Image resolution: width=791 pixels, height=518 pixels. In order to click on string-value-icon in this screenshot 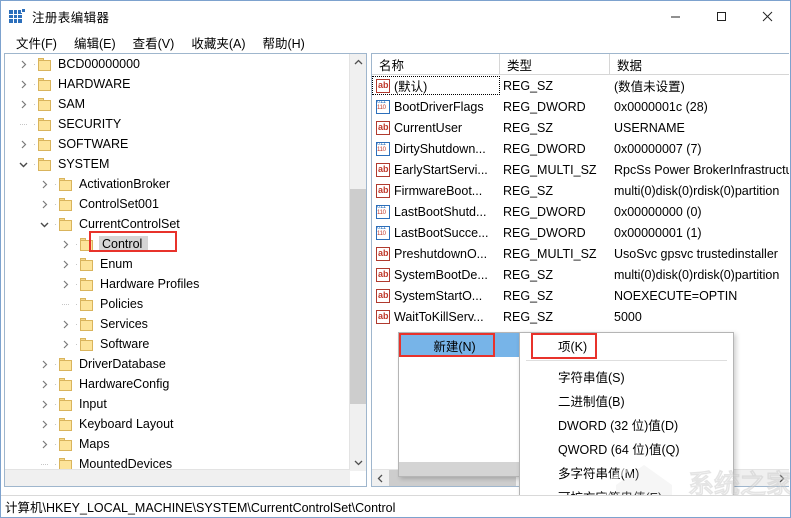, I will do `click(383, 253)`.